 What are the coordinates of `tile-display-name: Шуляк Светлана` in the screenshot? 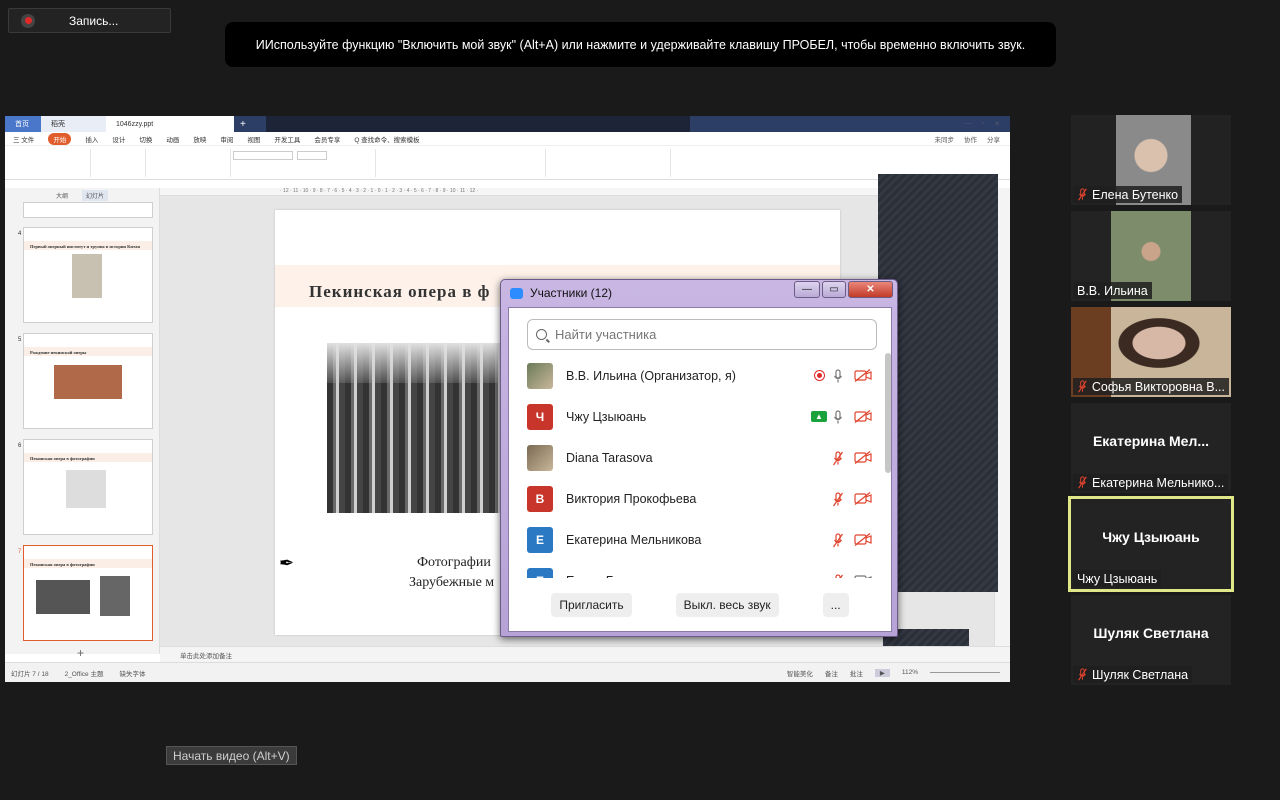 It's located at (1151, 633).